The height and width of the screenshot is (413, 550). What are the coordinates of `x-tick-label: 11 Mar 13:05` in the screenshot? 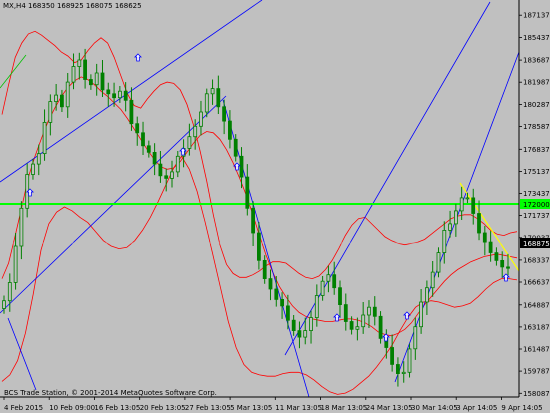 It's located at (298, 408).